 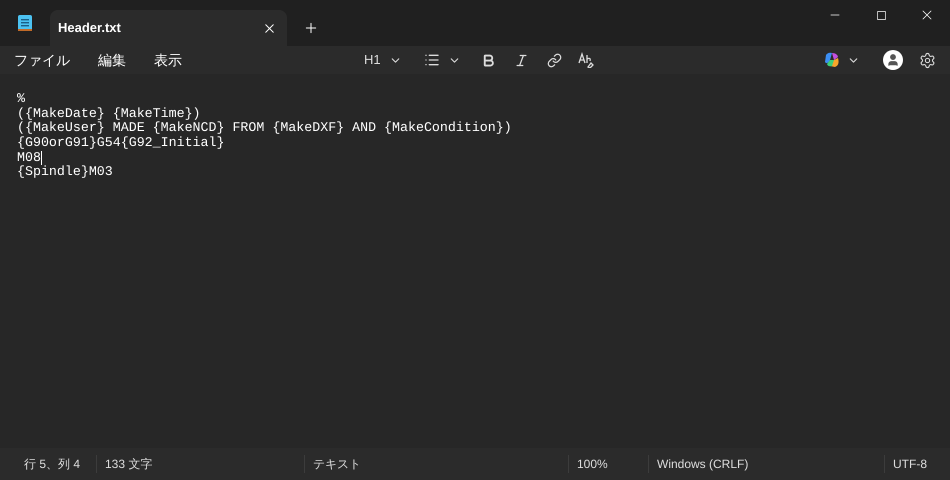 What do you see at coordinates (29, 157) in the screenshot?
I see `text-line: M08` at bounding box center [29, 157].